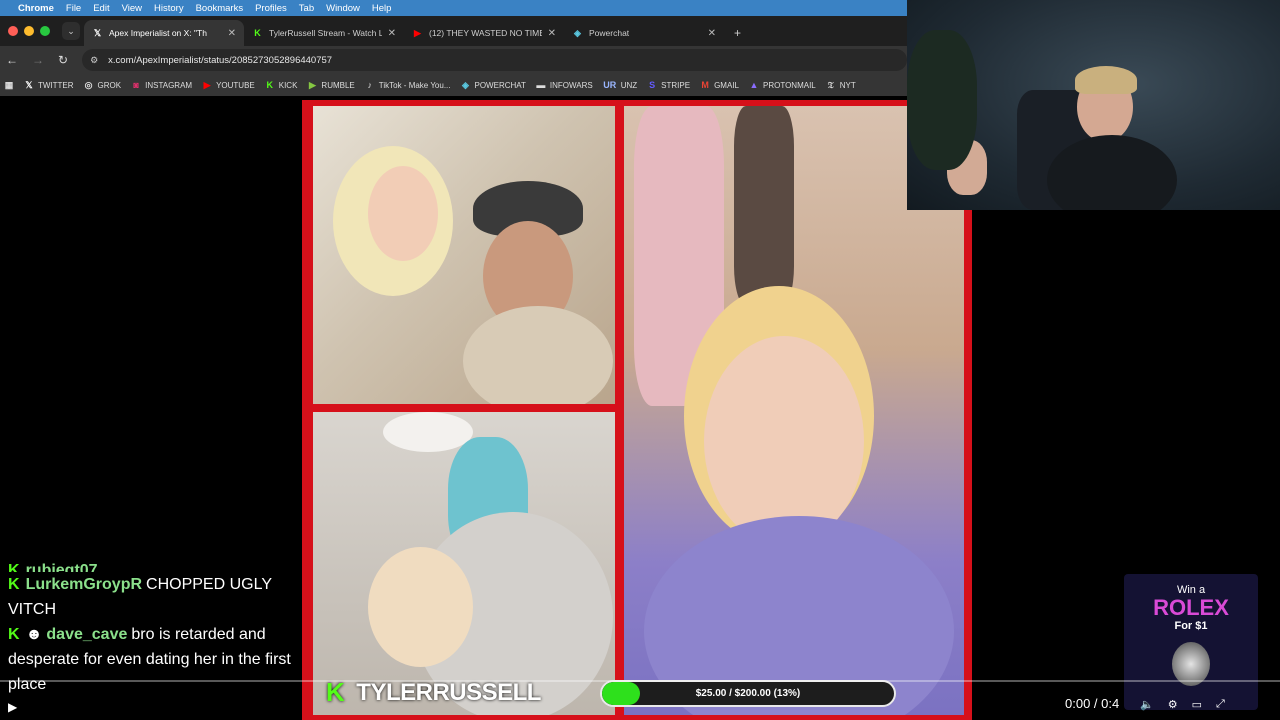 The image size is (1280, 720). I want to click on bookmark-powerchat: ◈ POWERCHAT, so click(493, 85).